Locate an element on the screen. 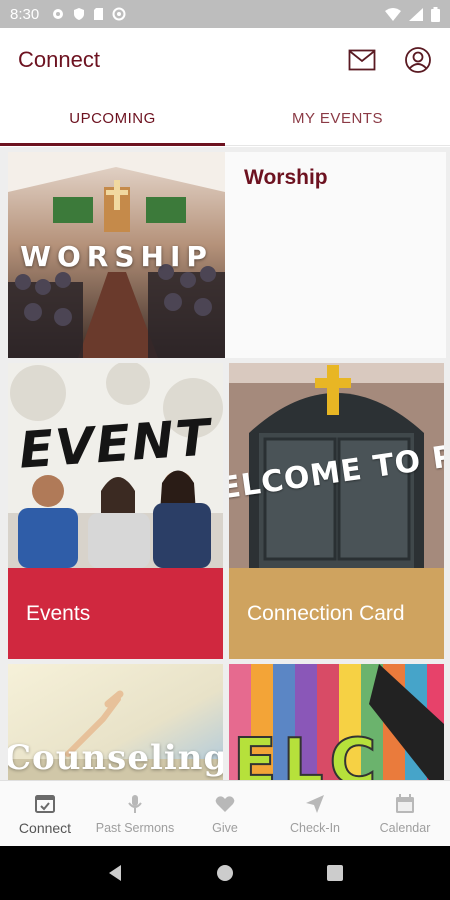 The height and width of the screenshot is (900, 450). worship-image: WORSHIP is located at coordinates (116, 255).